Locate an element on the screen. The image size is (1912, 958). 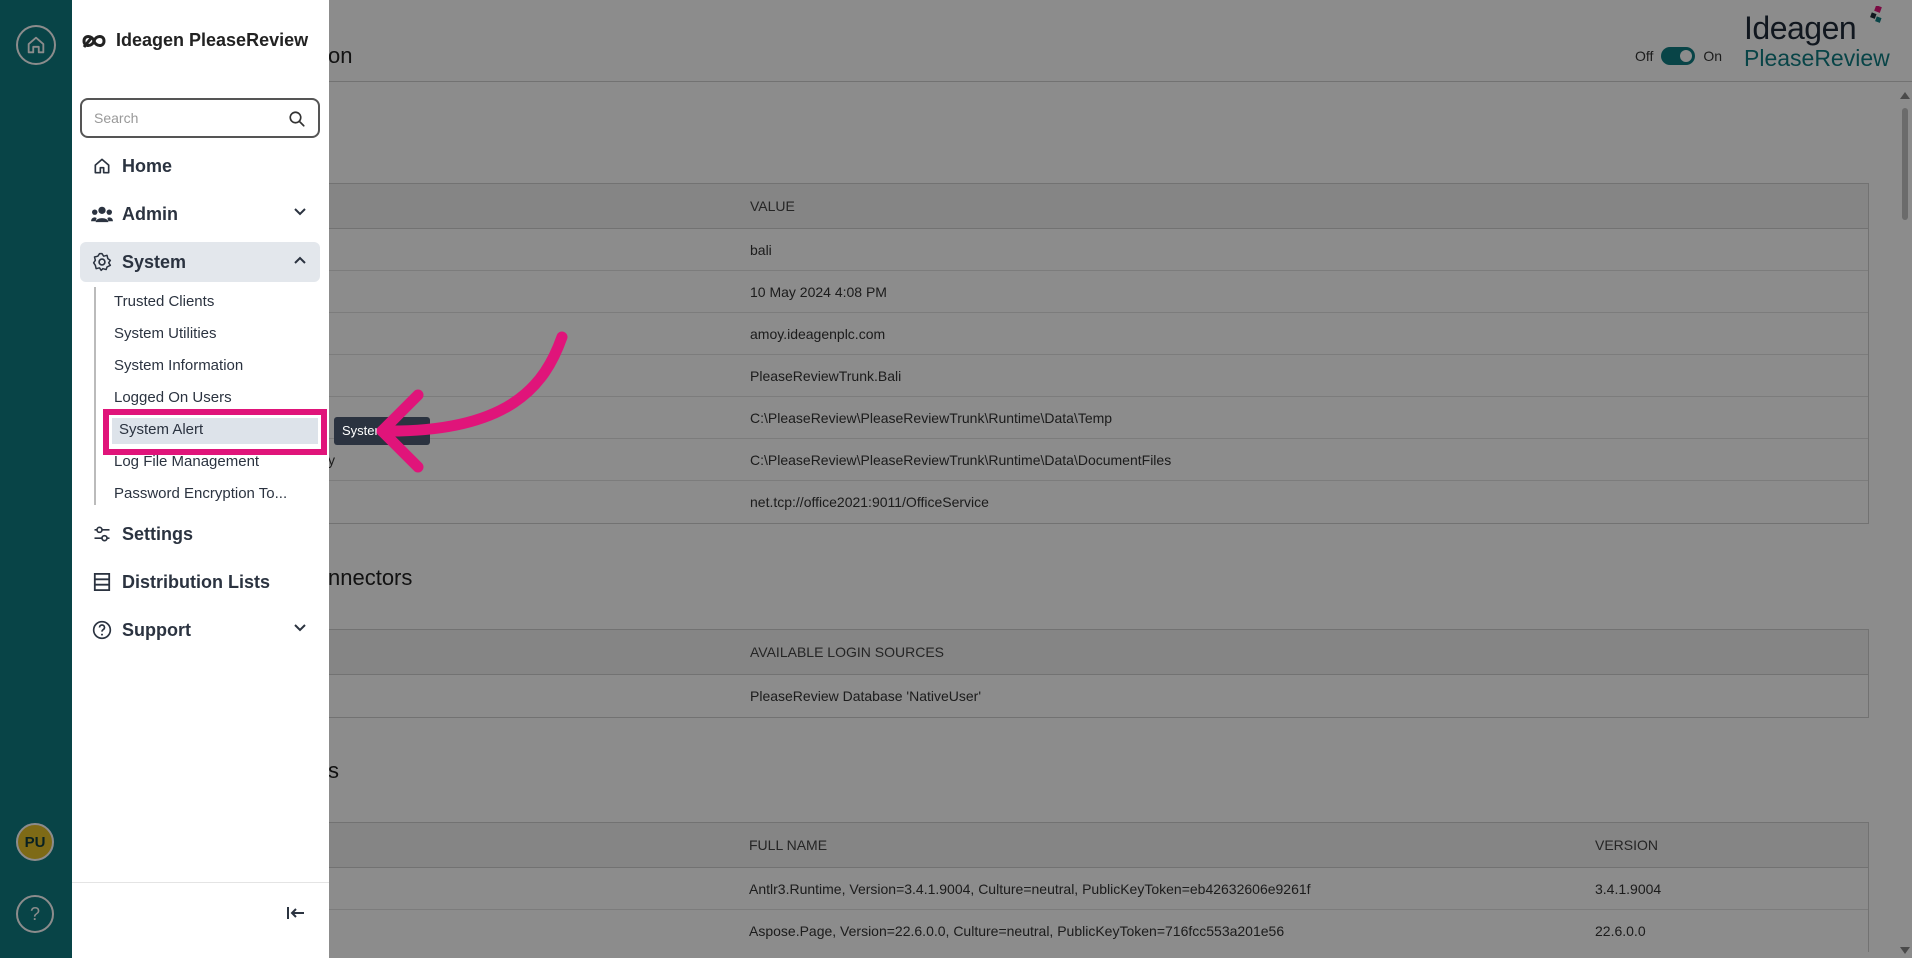
subnav-item-system-information: System Information is located at coordinates (178, 365).